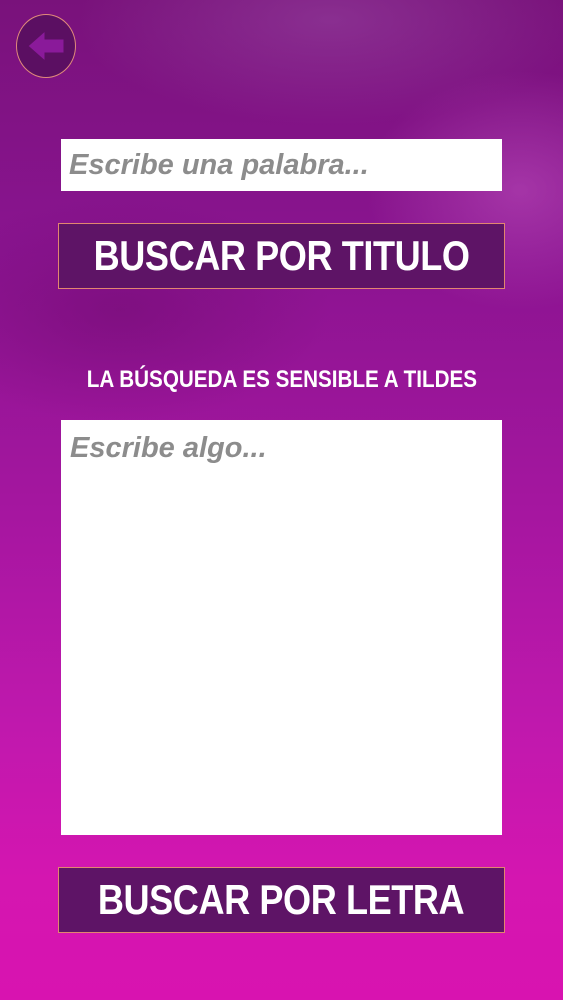 The image size is (563, 1000). I want to click on accent-sensitive-notice: LA BÚSQUEDA ES SENSIBLE A TILDES, so click(281, 380).